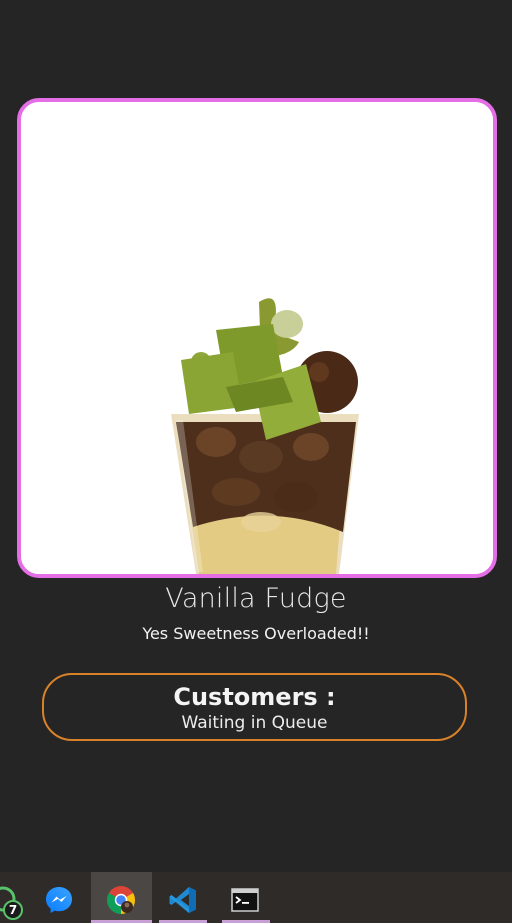 The width and height of the screenshot is (512, 923). I want to click on taskbar-item-messenger, so click(60, 897).